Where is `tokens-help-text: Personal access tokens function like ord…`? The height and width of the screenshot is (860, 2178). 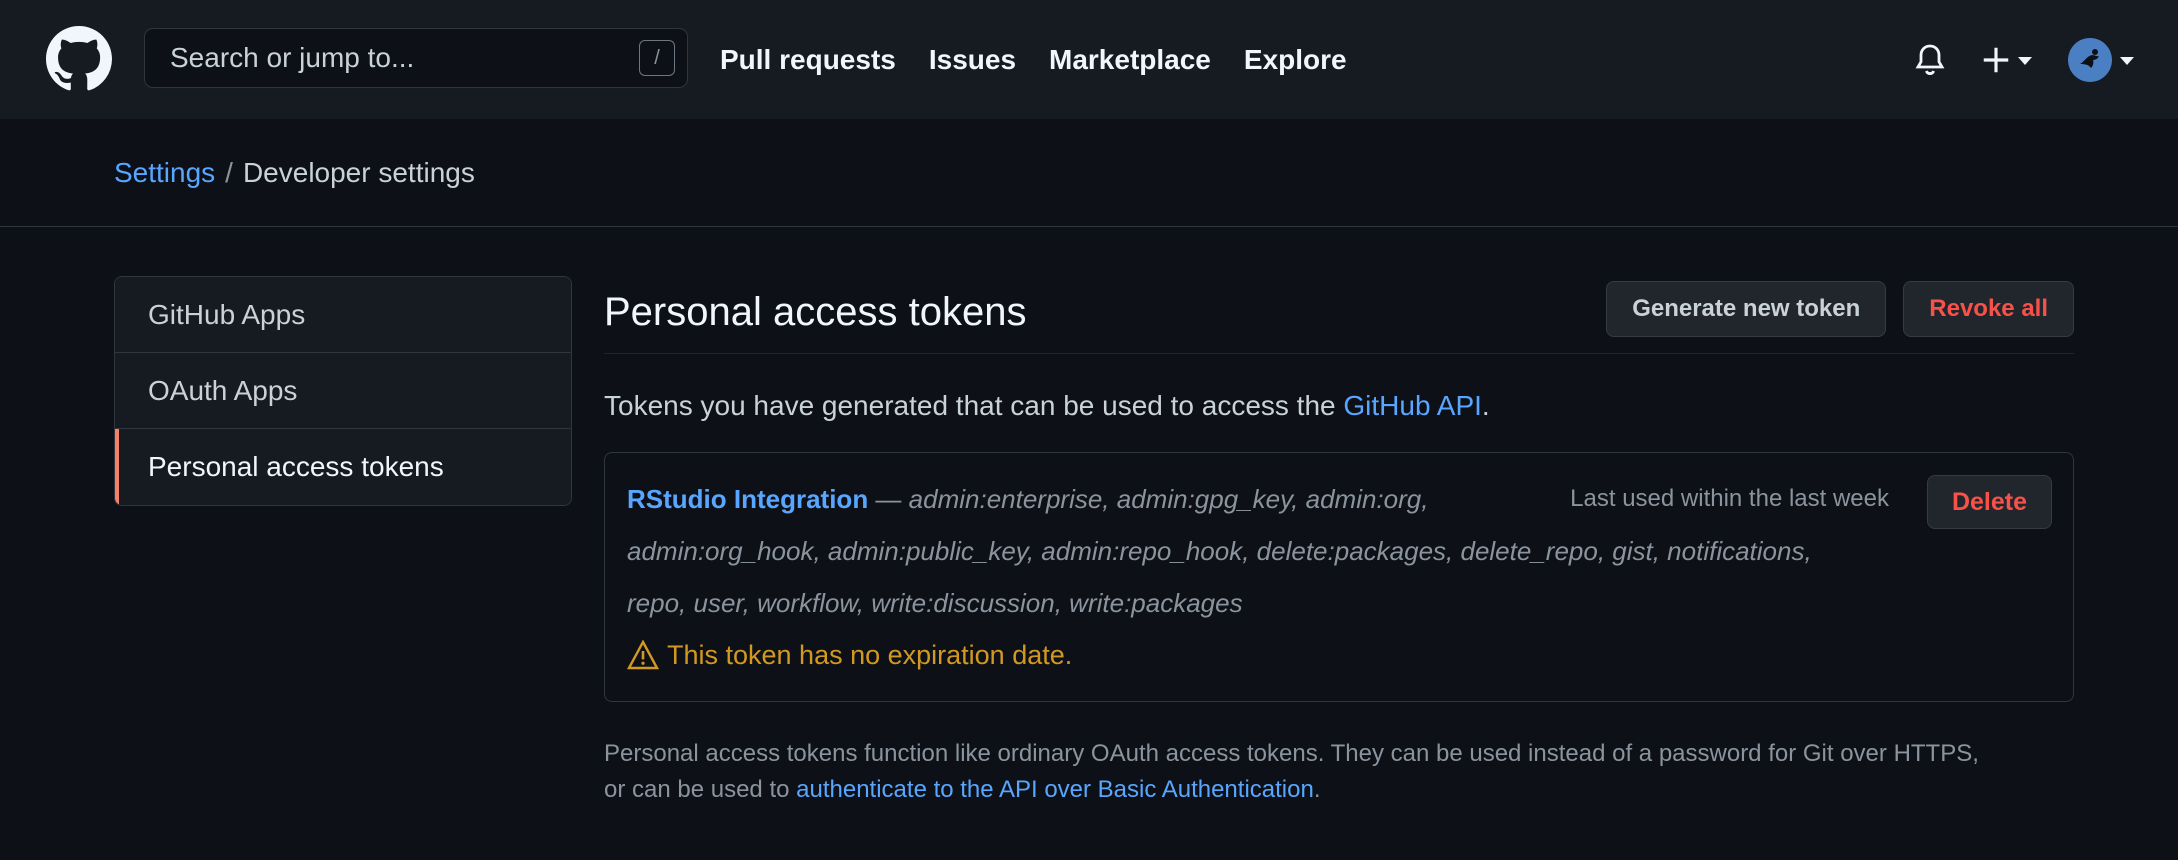 tokens-help-text: Personal access tokens function like ord… is located at coordinates (1339, 772).